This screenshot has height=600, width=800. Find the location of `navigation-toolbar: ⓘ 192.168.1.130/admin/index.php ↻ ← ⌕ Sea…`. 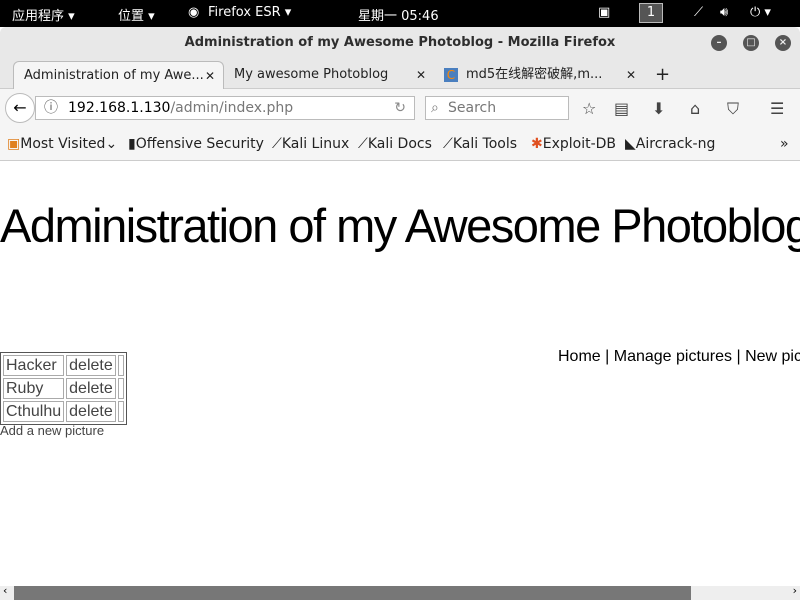

navigation-toolbar: ⓘ 192.168.1.130/admin/index.php ↻ ← ⌕ Sea… is located at coordinates (400, 109).